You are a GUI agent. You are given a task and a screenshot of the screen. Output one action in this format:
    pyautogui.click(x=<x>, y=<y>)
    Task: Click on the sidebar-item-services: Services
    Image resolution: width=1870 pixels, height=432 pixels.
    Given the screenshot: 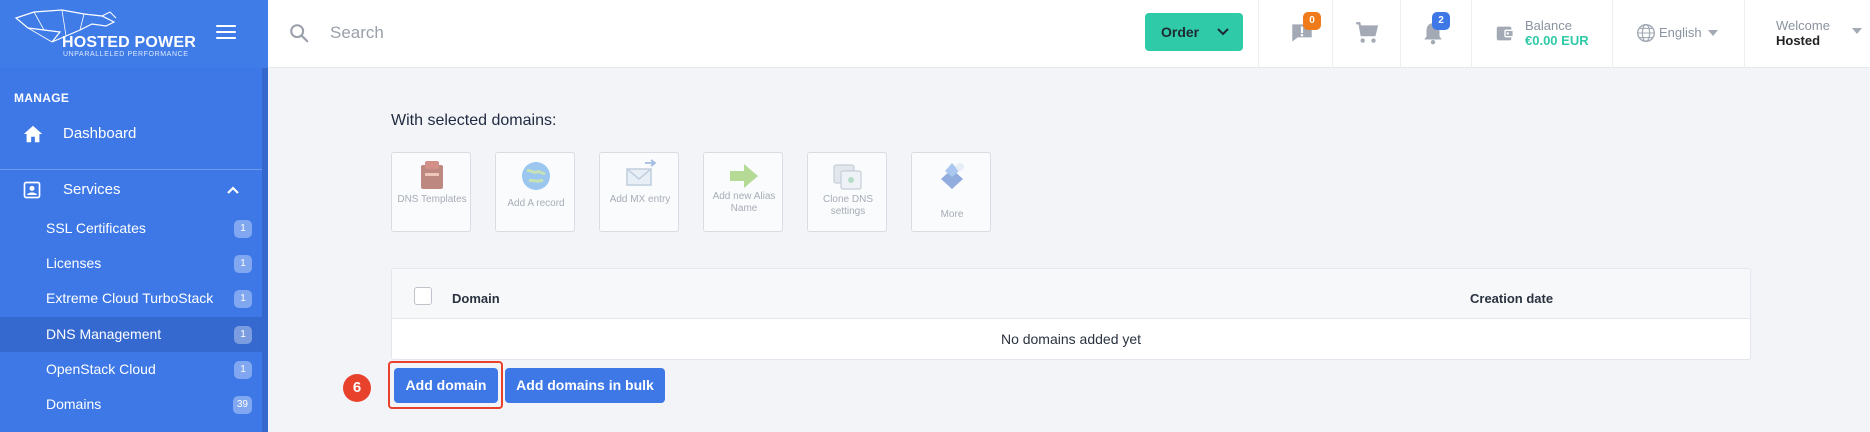 What is the action you would take?
    pyautogui.click(x=131, y=190)
    